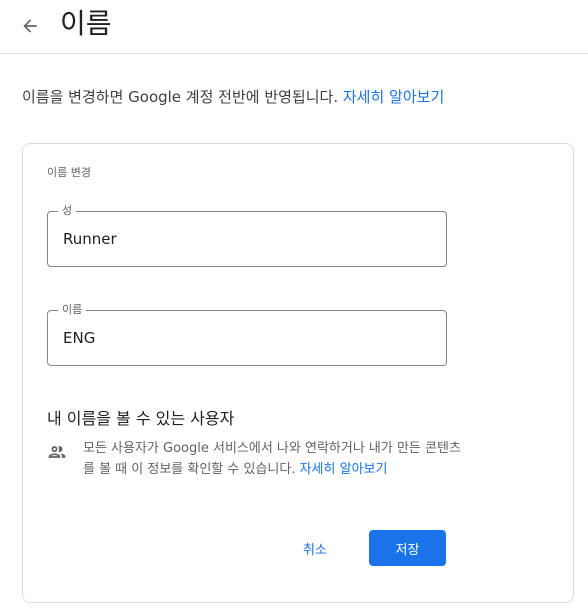  I want to click on intro-text: 이름을 변경하면 Google 계정 전반에 반영됩니다. 자세히 알아보기, so click(233, 97).